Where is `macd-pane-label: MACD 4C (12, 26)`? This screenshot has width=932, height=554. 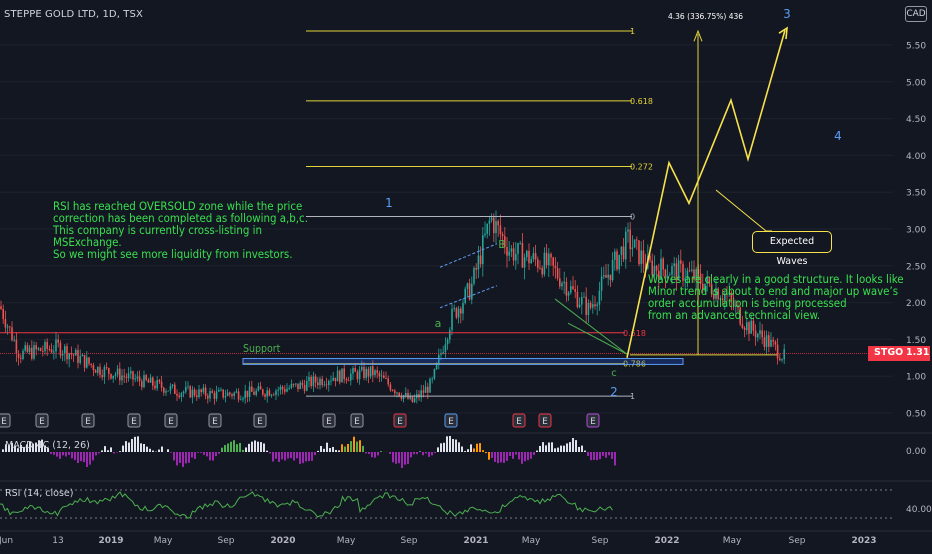
macd-pane-label: MACD 4C (12, 26) is located at coordinates (47, 445).